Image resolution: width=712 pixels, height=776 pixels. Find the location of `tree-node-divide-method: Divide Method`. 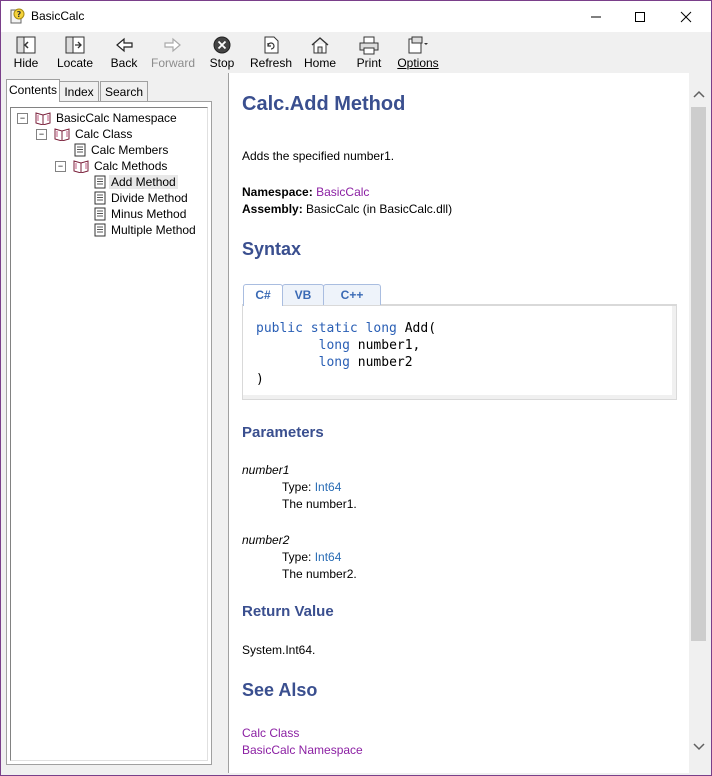

tree-node-divide-method: Divide Method is located at coordinates (142, 198).